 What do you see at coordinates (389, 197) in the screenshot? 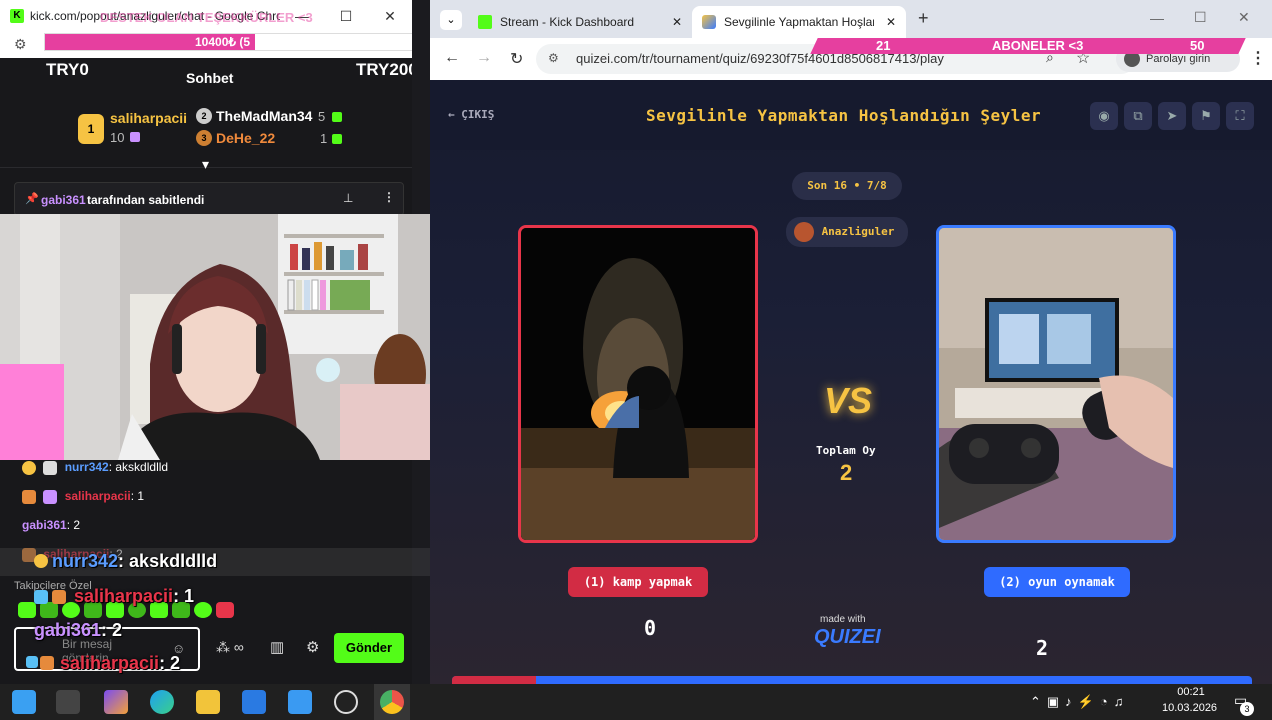
I see `more-options-icon: ⋮` at bounding box center [389, 197].